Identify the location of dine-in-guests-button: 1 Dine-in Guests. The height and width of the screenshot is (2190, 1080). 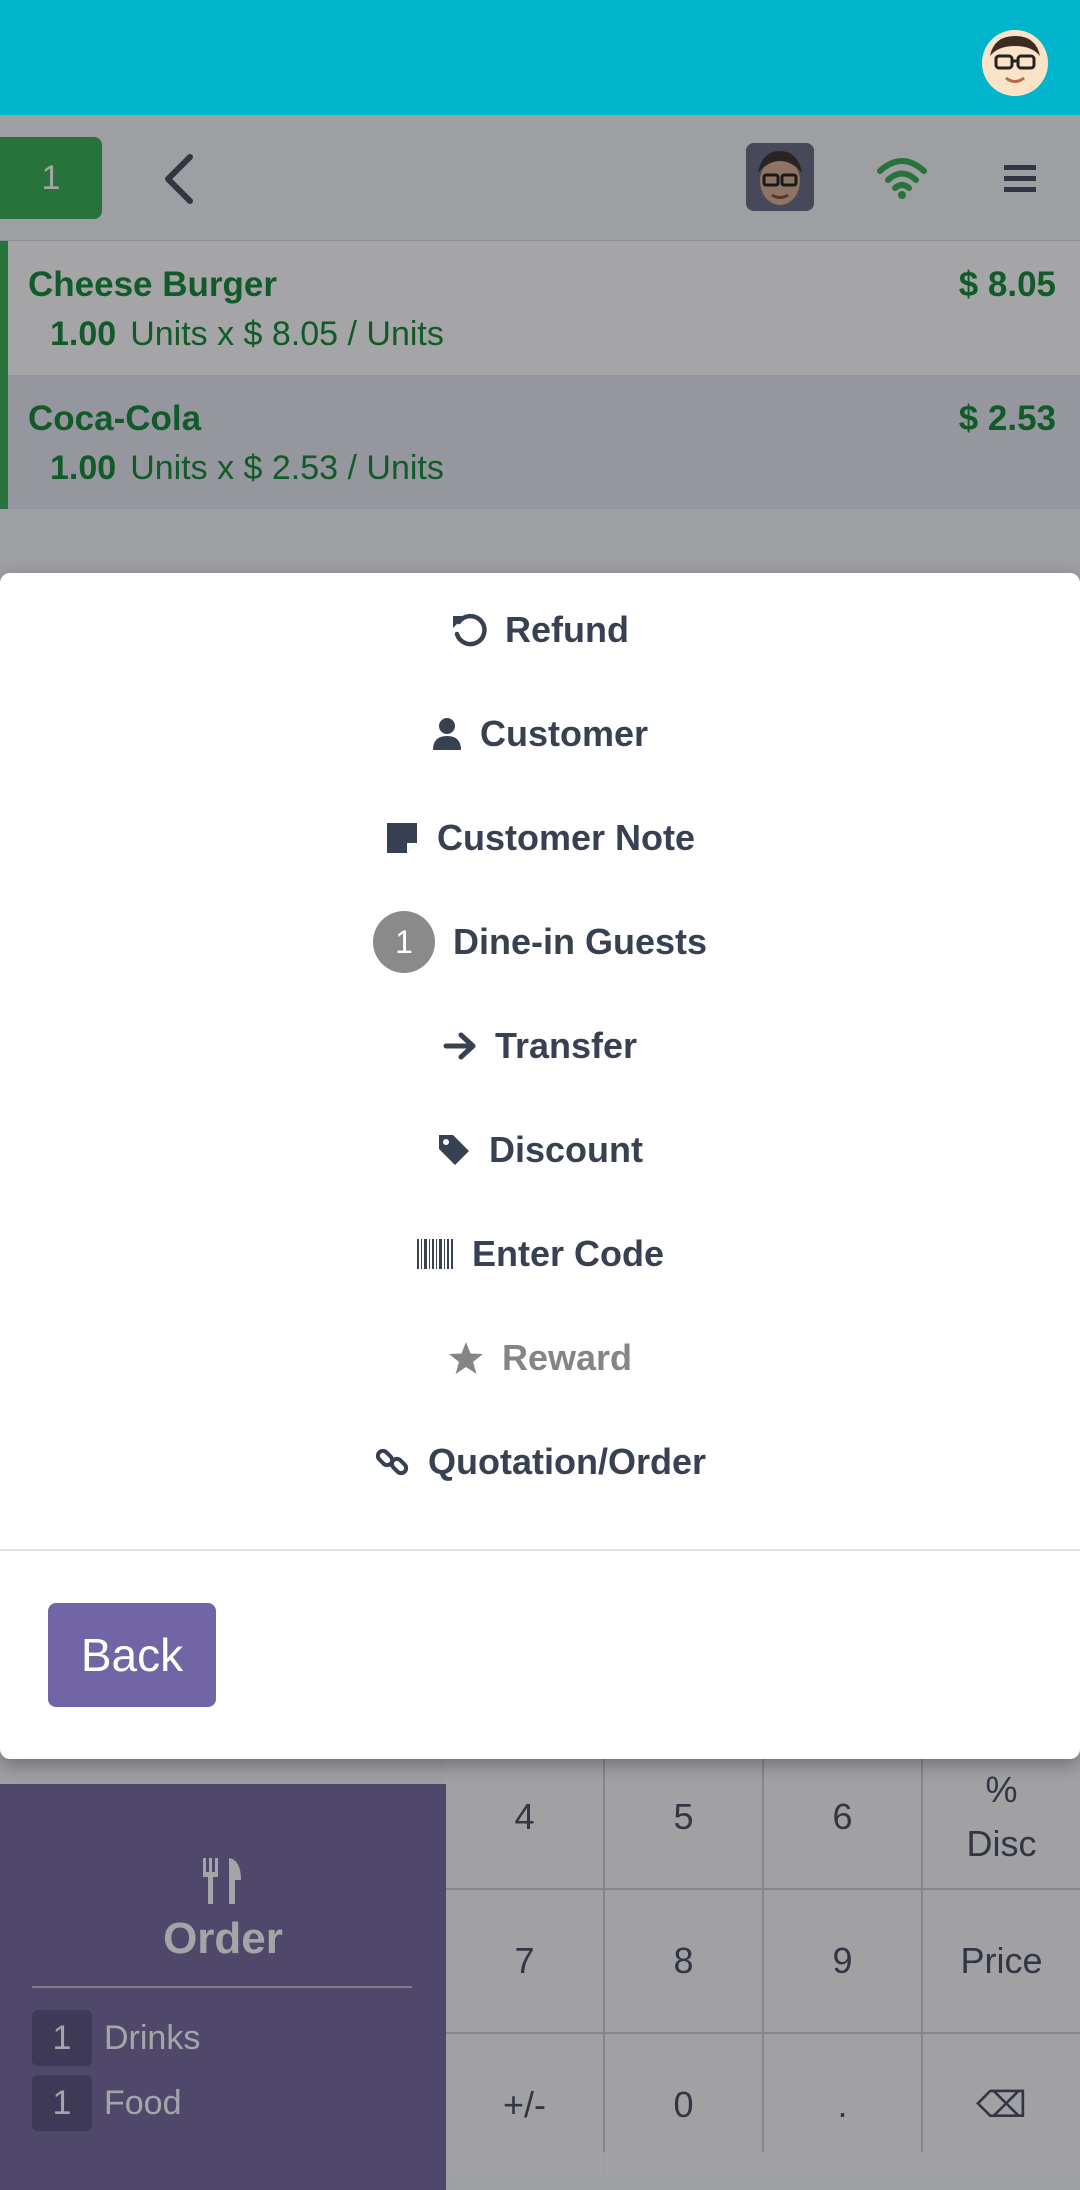
(540, 942).